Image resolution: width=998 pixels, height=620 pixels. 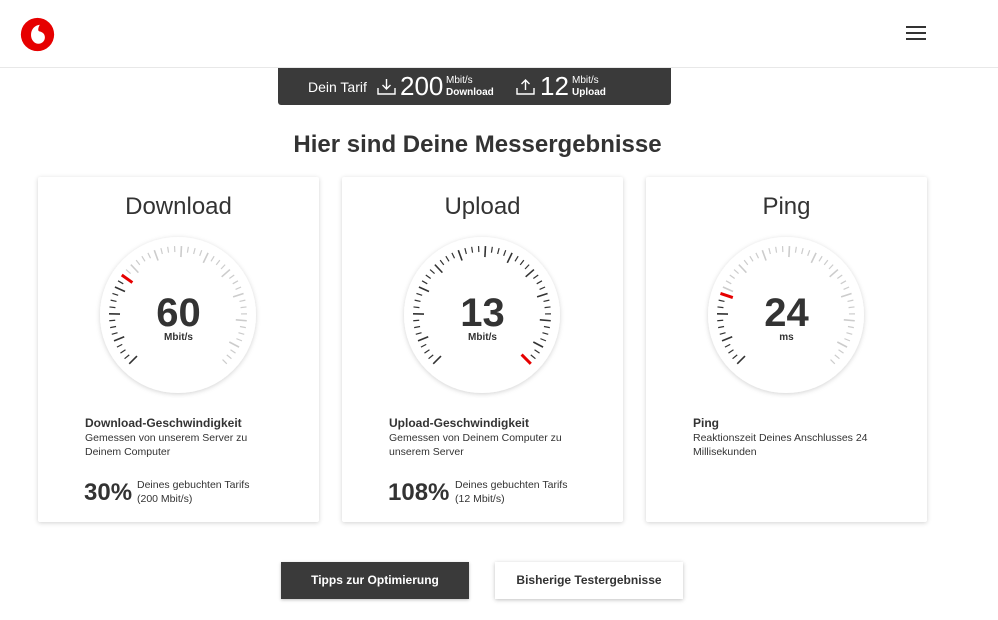 I want to click on percentage-description: Deines gebuchten Tarifs (200 Mbit/s), so click(x=193, y=492).